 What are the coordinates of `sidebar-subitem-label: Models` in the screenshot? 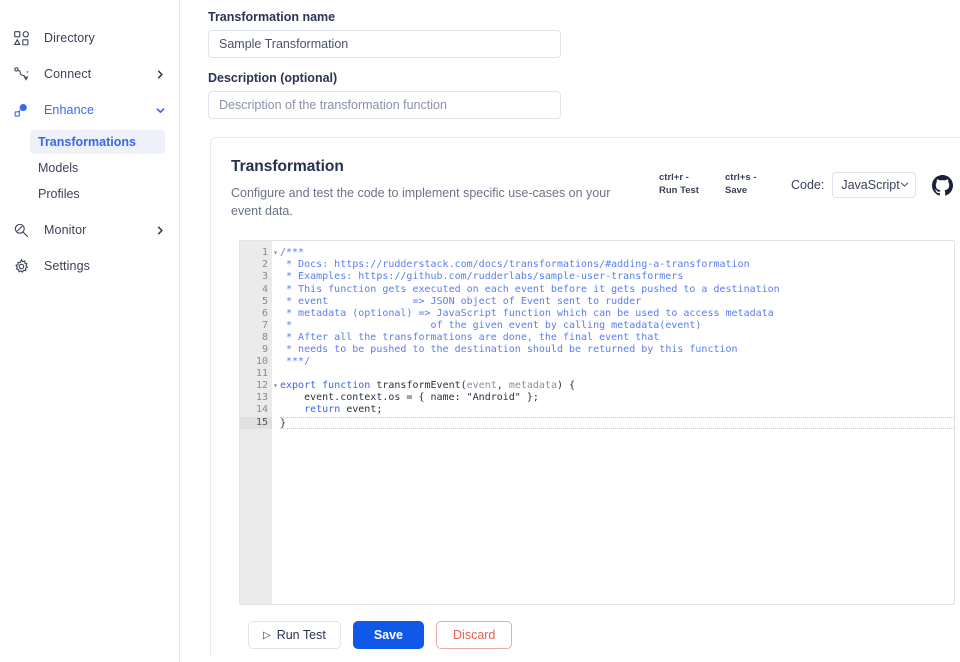 It's located at (58, 168).